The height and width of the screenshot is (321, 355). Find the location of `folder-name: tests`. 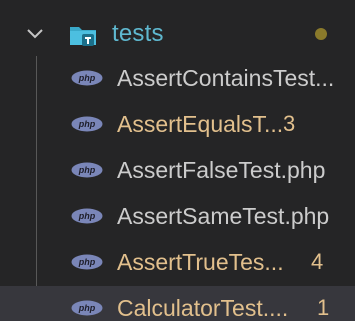

folder-name: tests is located at coordinates (138, 33).